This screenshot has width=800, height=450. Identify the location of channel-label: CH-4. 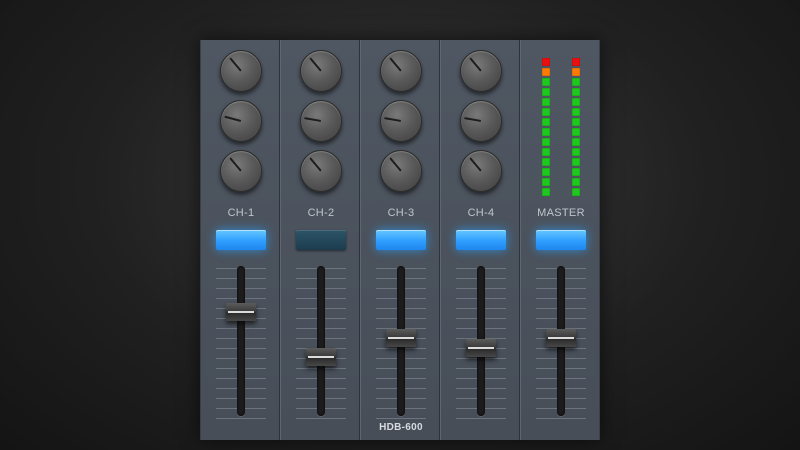
(481, 213).